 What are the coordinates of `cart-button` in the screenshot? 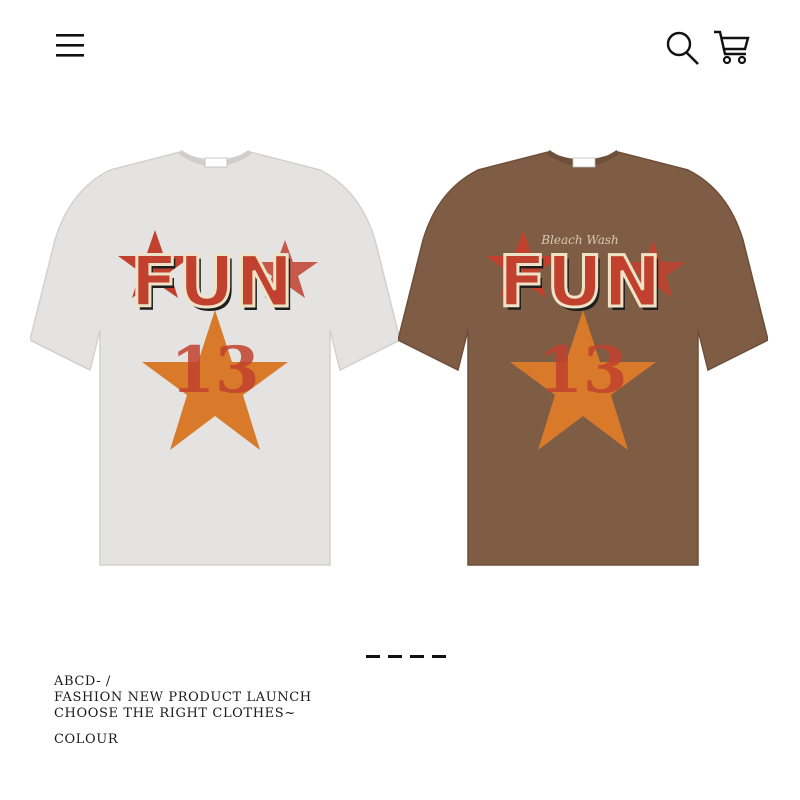 It's located at (732, 47).